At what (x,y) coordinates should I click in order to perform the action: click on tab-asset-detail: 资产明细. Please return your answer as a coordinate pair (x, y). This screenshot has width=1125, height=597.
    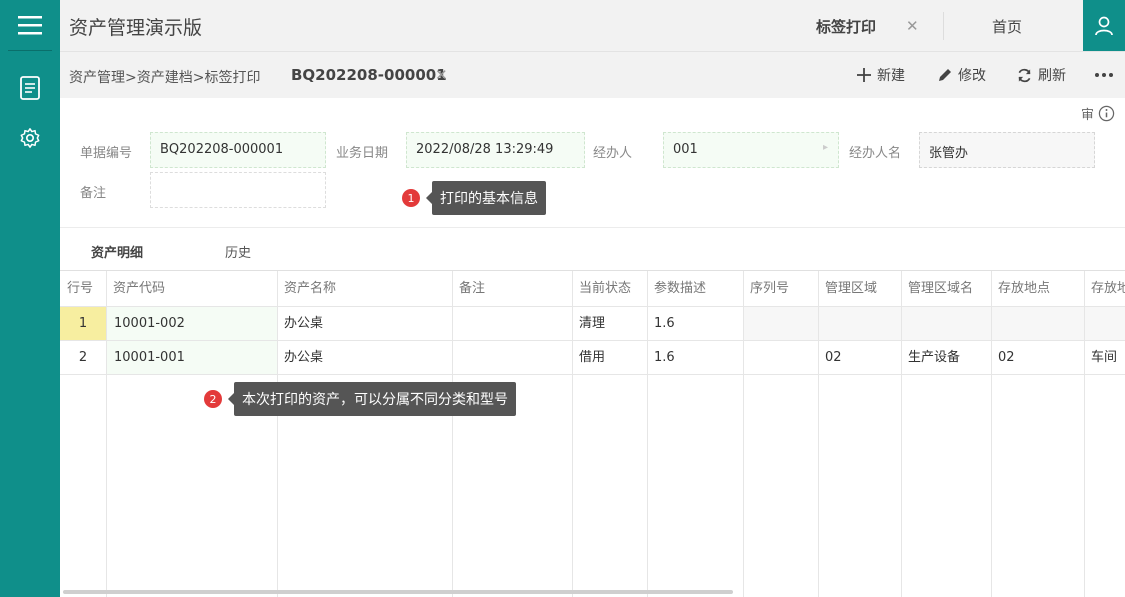
    Looking at the image, I should click on (117, 251).